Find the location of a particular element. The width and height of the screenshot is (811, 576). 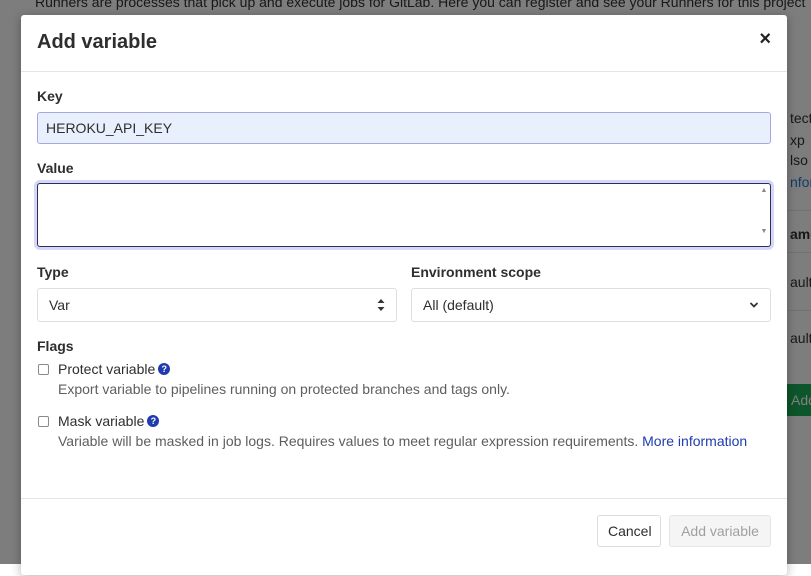

mask-variable-label: Mask variable is located at coordinates (101, 421).